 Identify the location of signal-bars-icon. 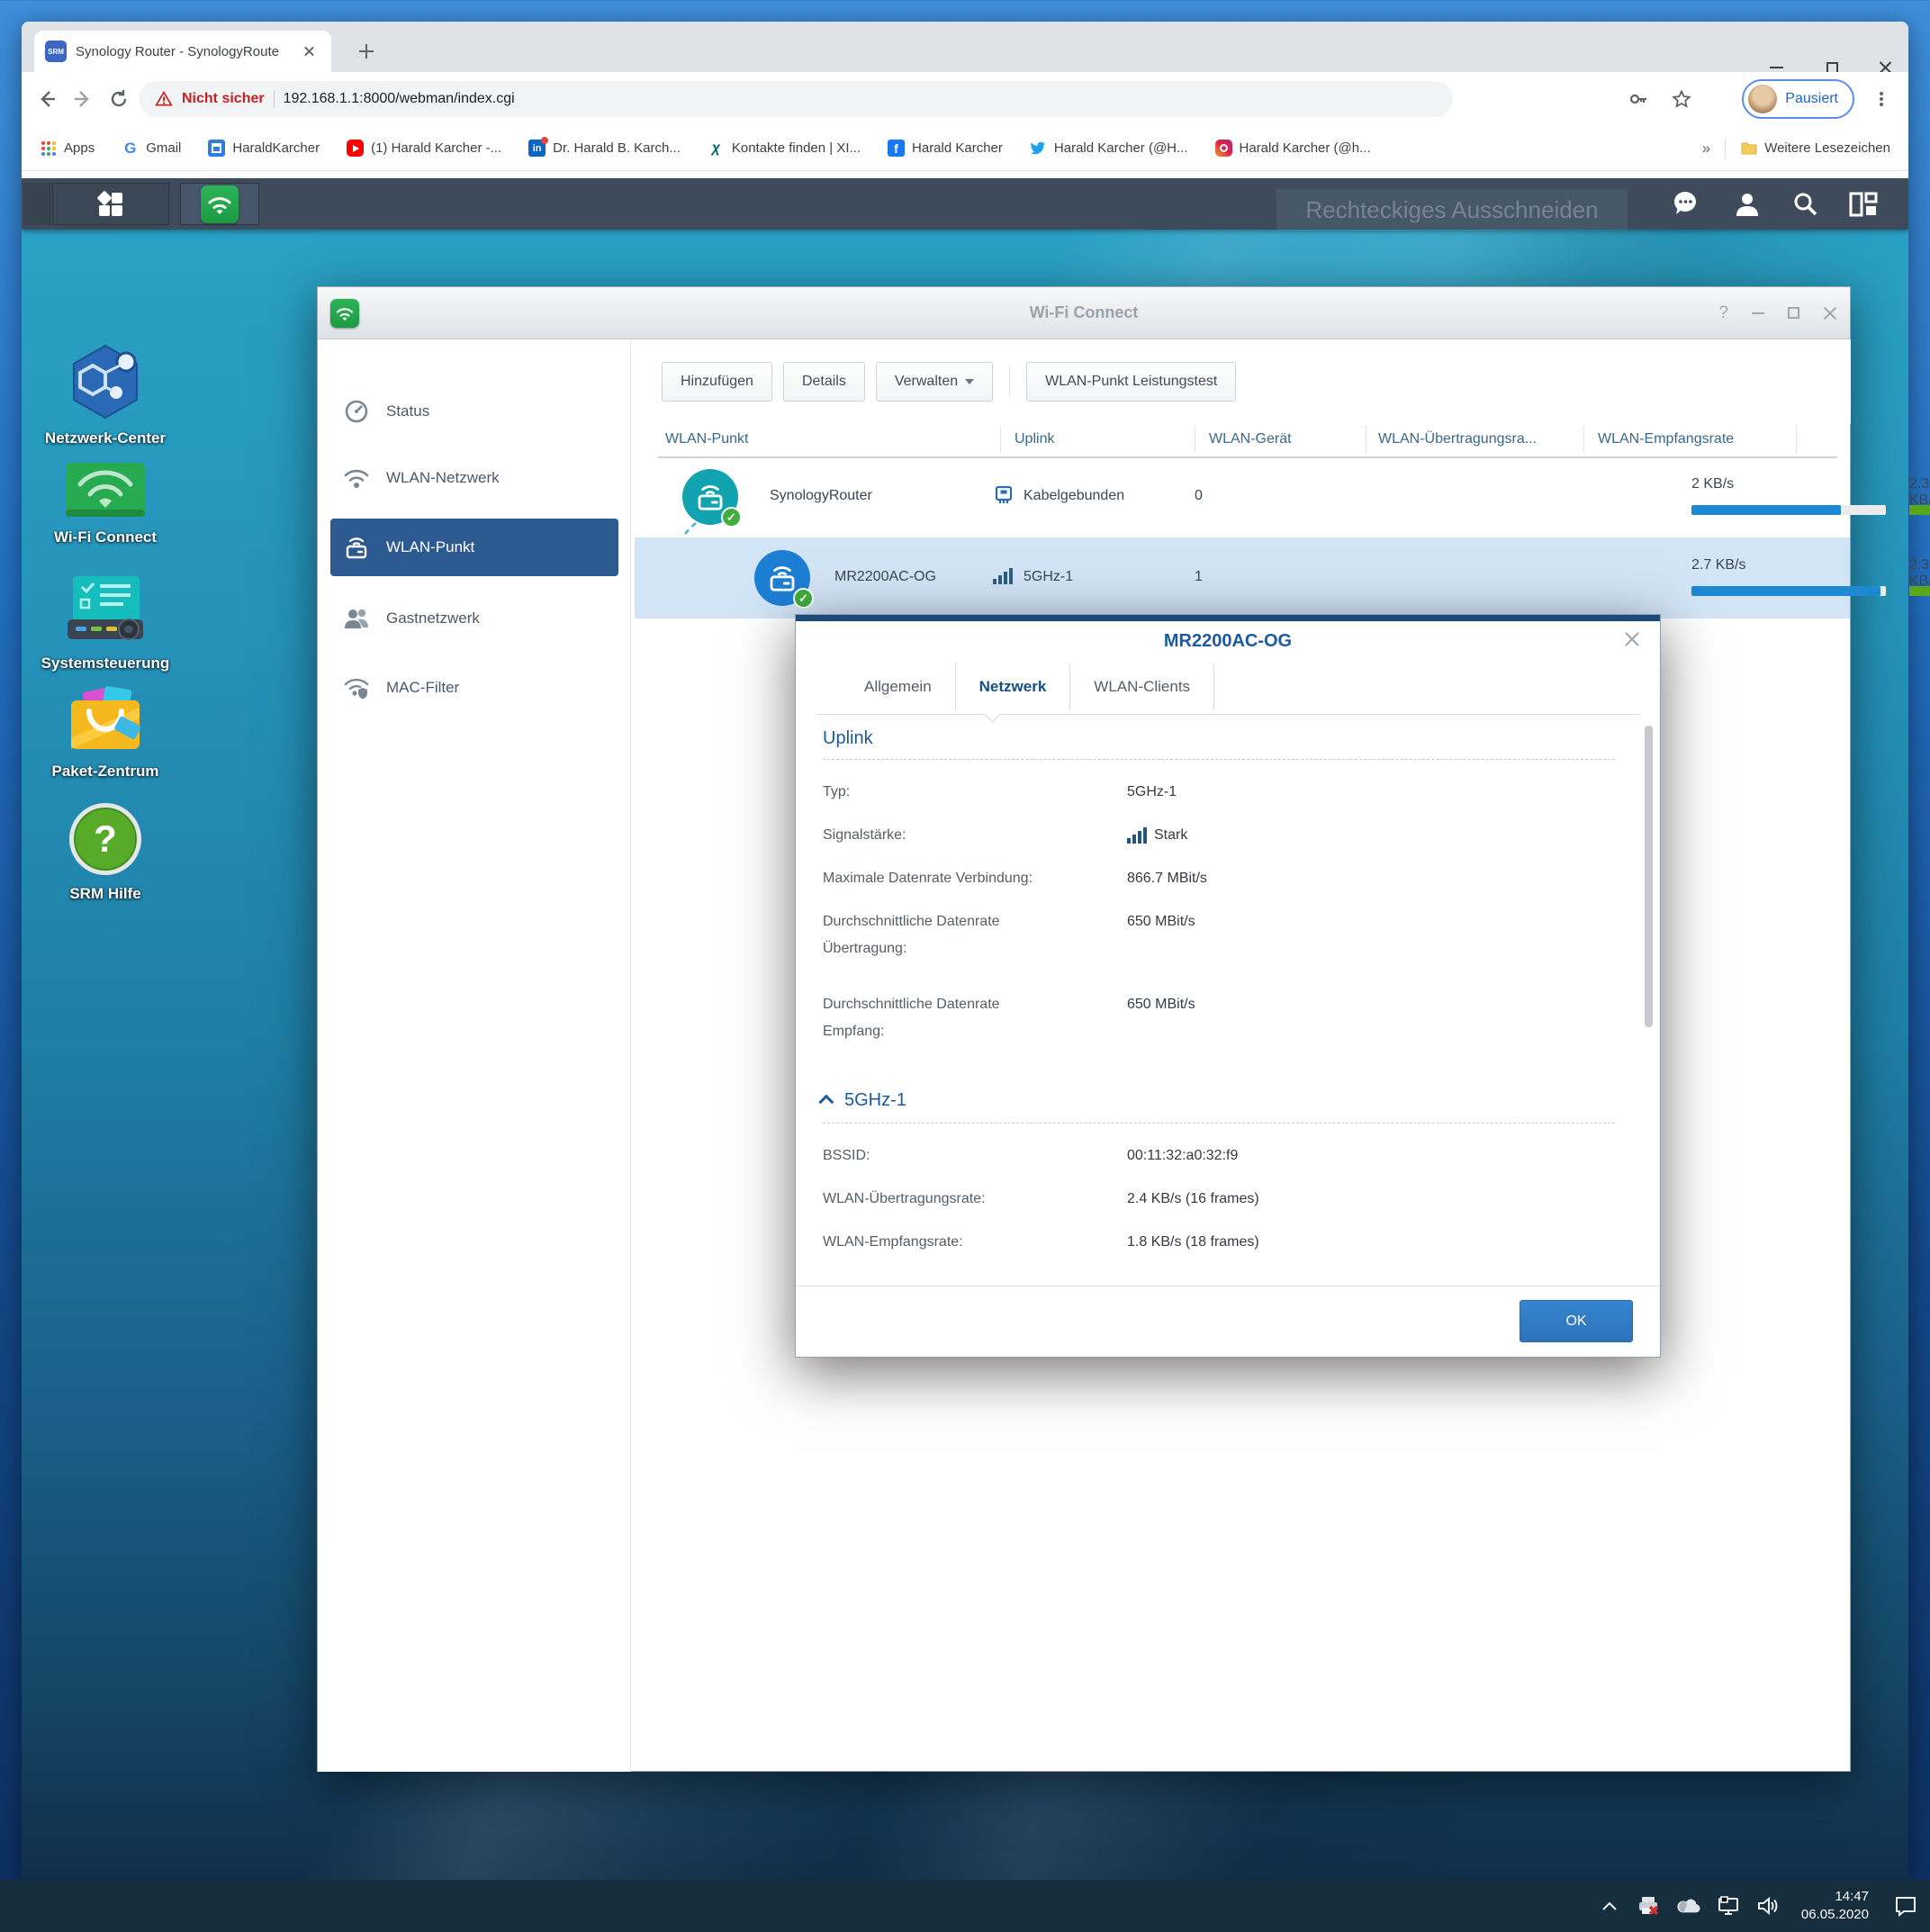
(1003, 578).